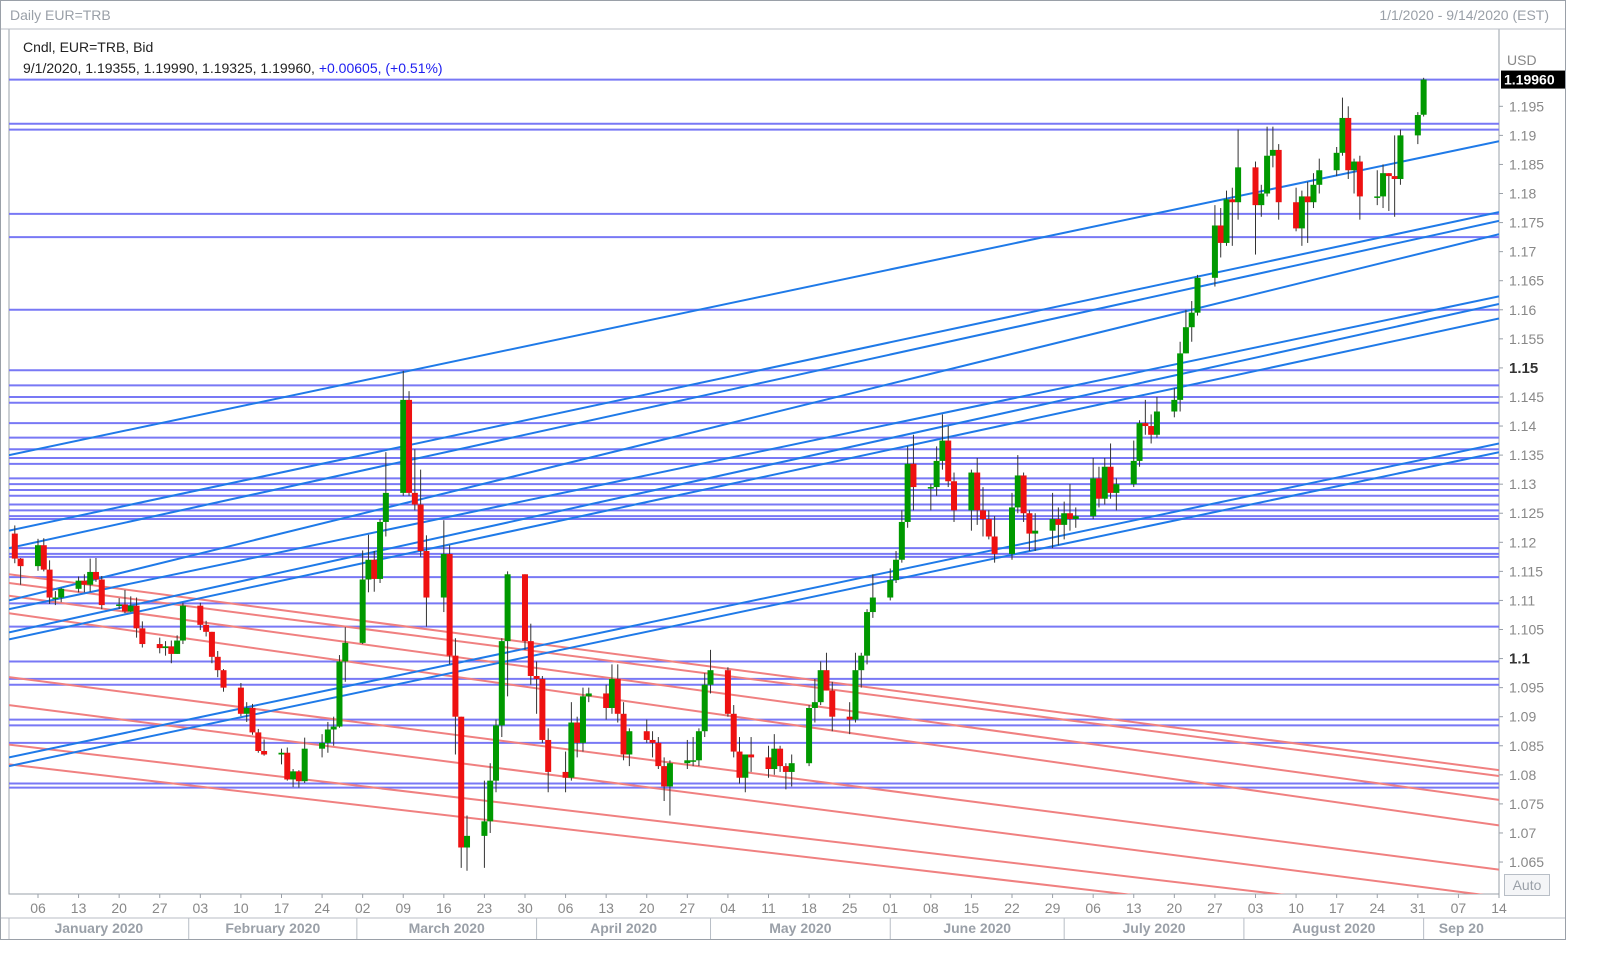 The image size is (1600, 958). Describe the element at coordinates (98, 928) in the screenshot. I see `month-label: January 2020` at that location.